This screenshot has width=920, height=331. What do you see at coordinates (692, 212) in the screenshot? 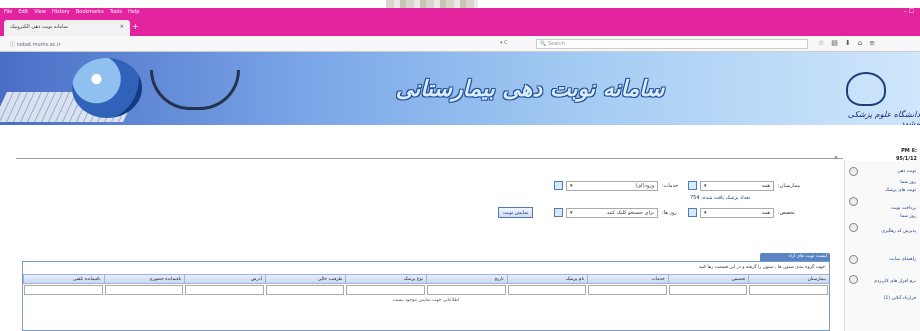
I see `expertise-refresh-icon` at bounding box center [692, 212].